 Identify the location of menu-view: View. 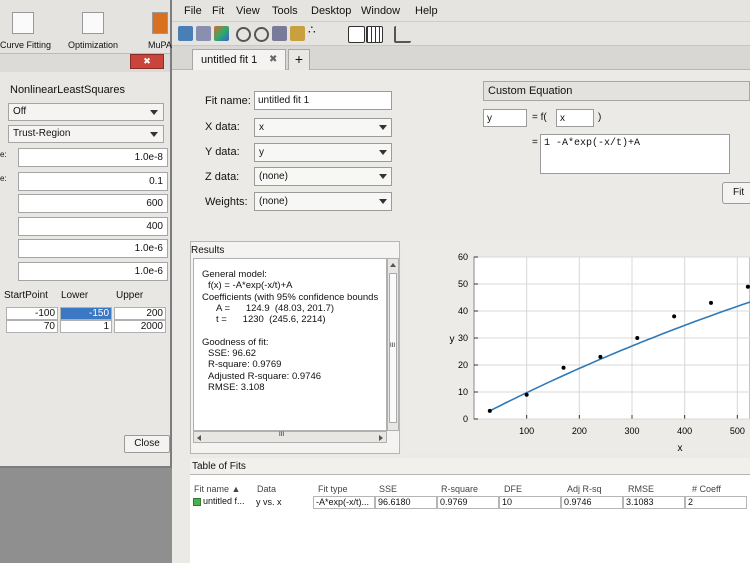
(248, 11).